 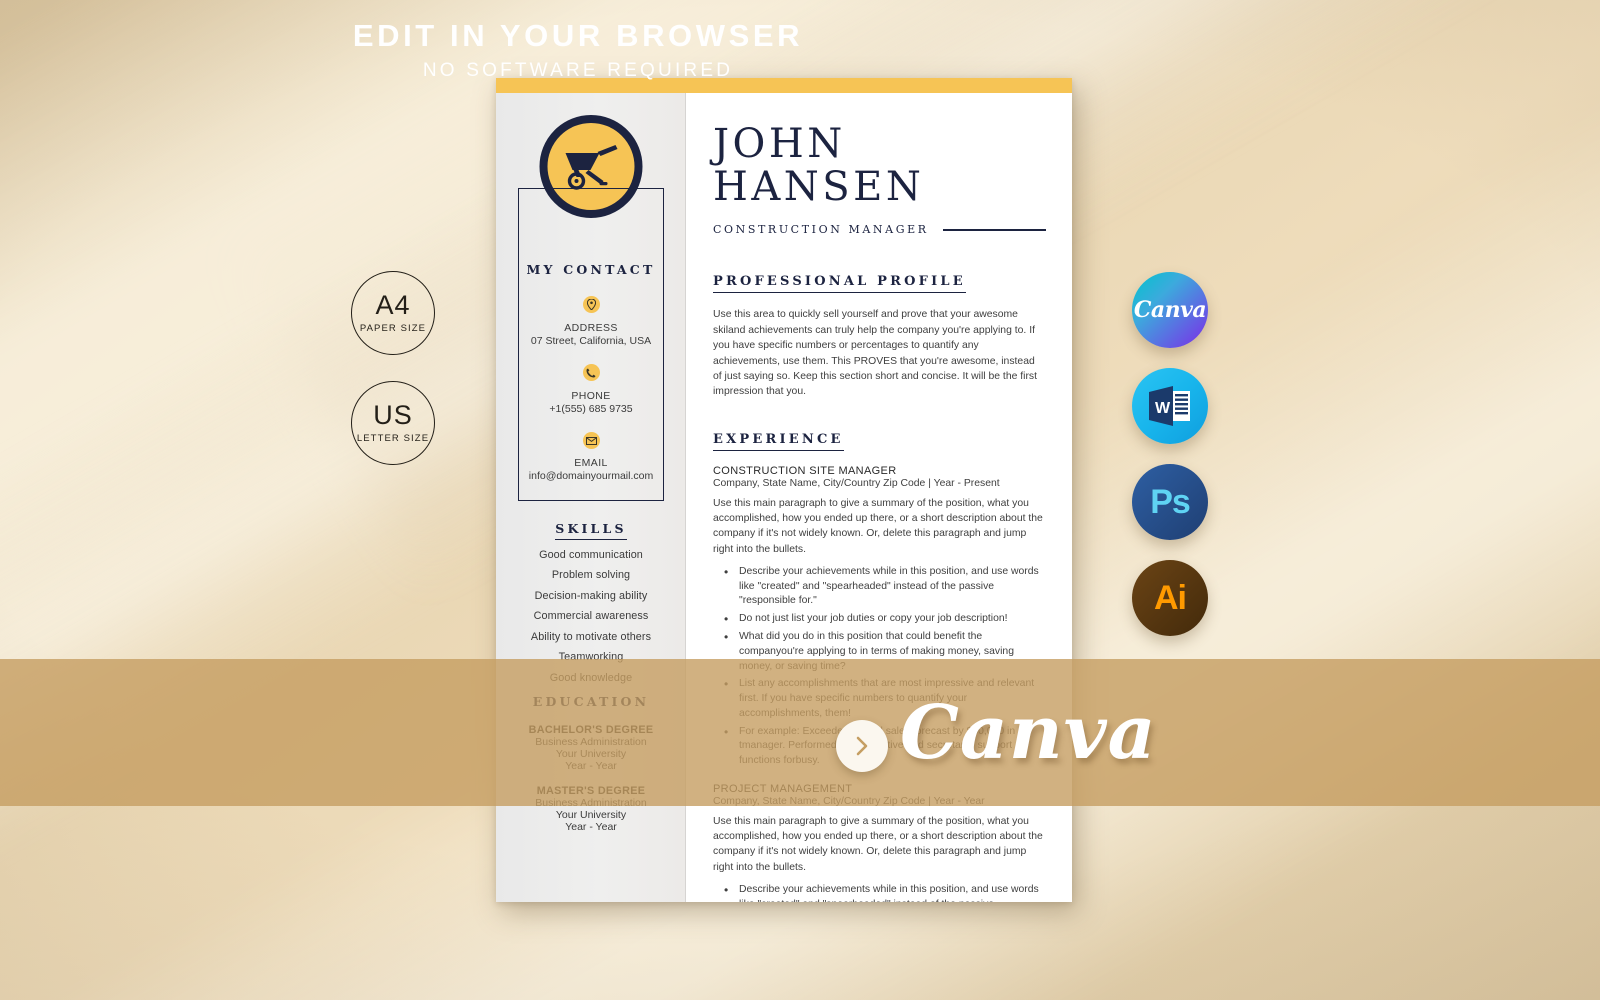 I want to click on illustrator-app-icon-label: Ai, so click(x=1170, y=597).